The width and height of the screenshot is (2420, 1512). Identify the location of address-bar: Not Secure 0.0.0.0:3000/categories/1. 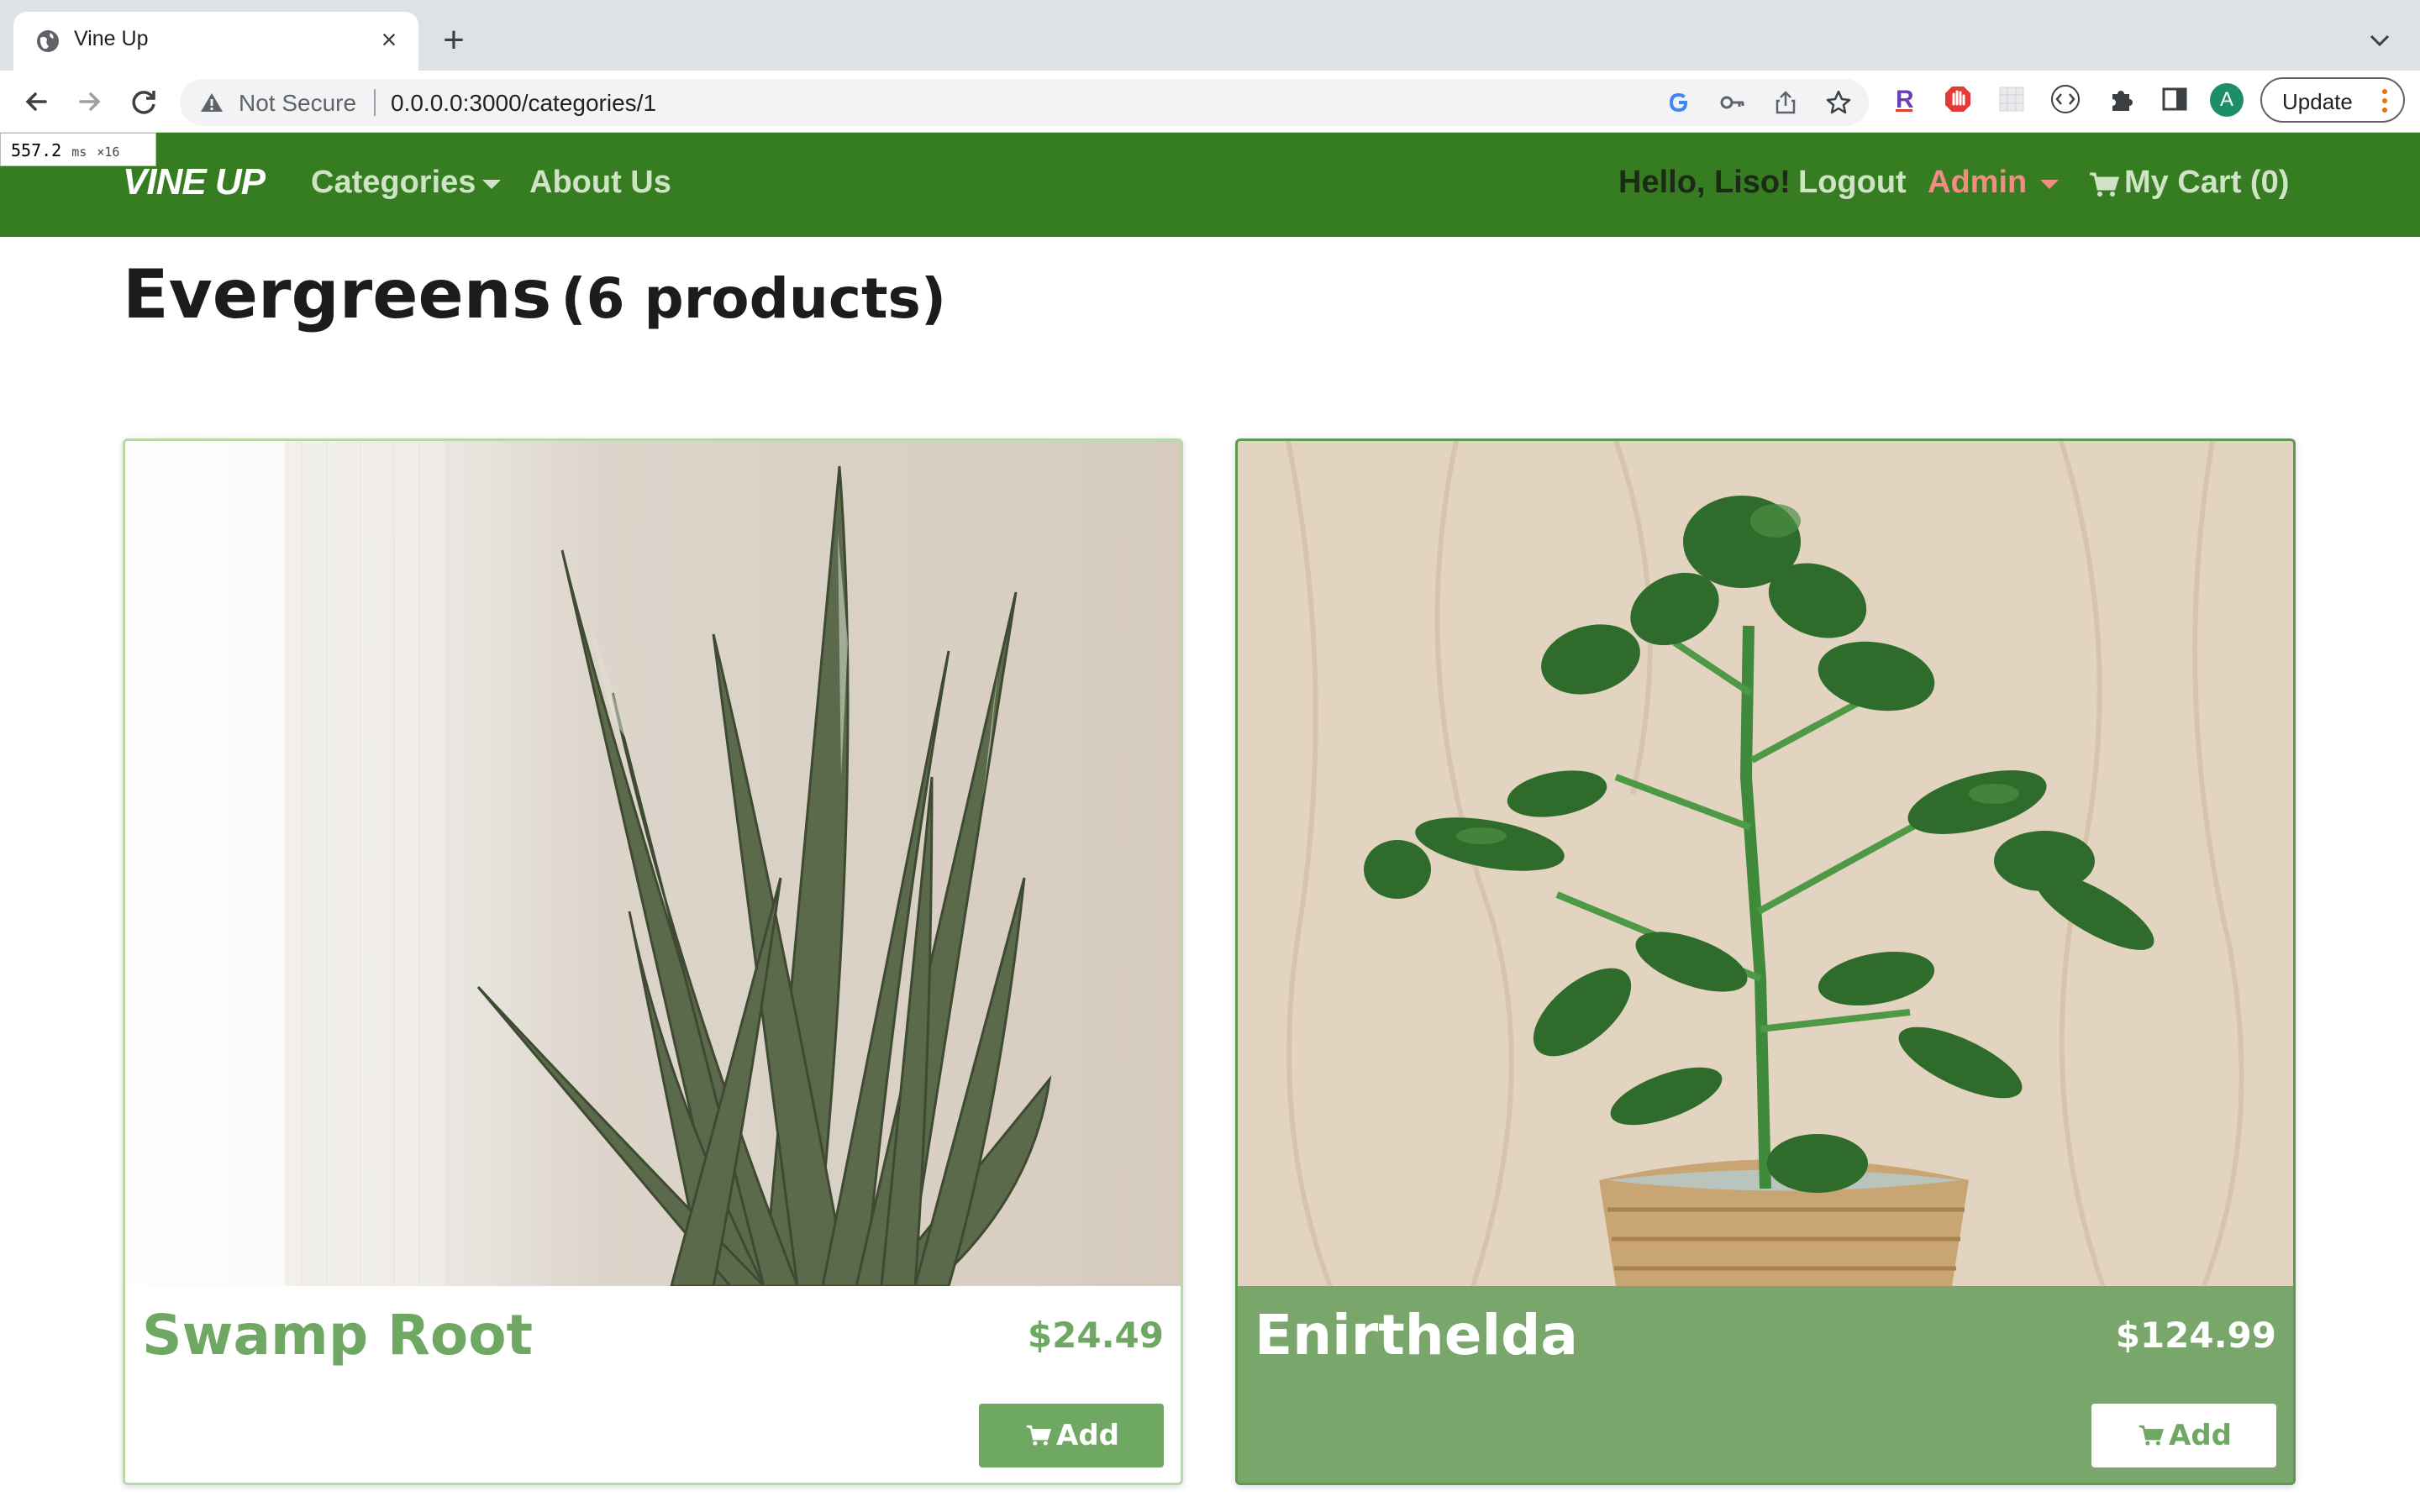
(1024, 102).